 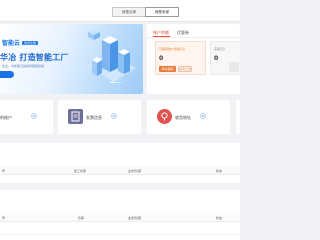 I want to click on table-divider, so click(x=120, y=234).